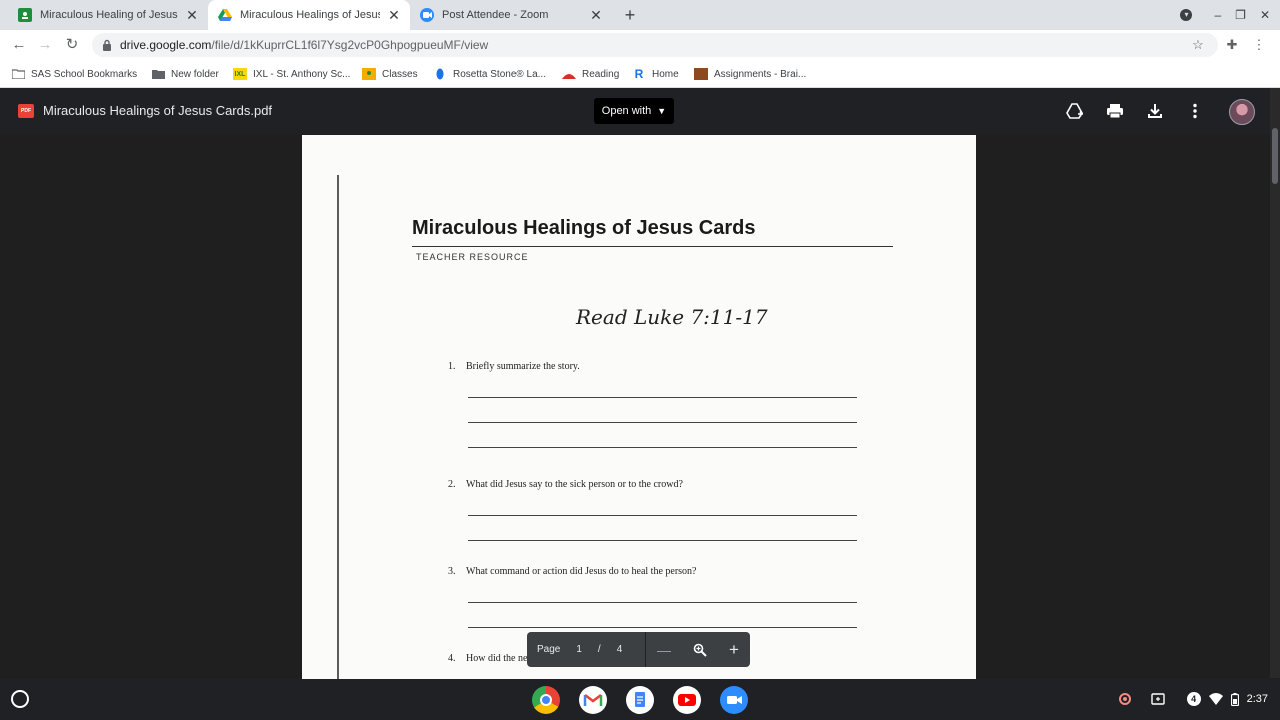 The width and height of the screenshot is (1280, 720). Describe the element at coordinates (1225, 15) in the screenshot. I see `window-controls: ▾ – ❐ ✕` at that location.